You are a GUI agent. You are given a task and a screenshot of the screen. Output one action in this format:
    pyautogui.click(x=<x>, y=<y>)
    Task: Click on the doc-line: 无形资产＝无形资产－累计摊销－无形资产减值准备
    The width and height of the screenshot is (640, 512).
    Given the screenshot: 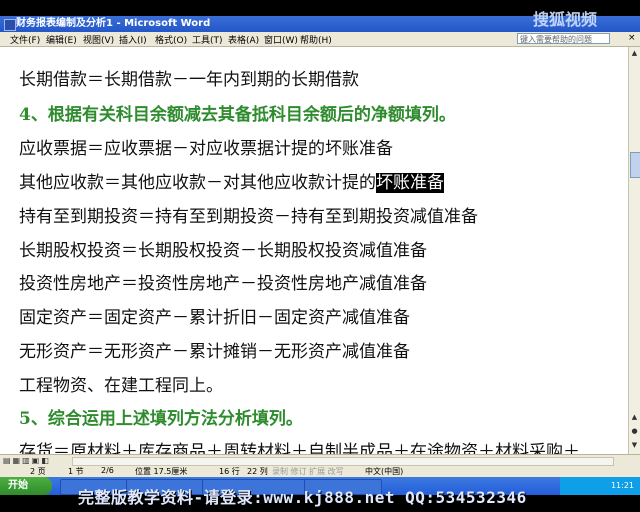 What is the action you would take?
    pyautogui.click(x=214, y=352)
    